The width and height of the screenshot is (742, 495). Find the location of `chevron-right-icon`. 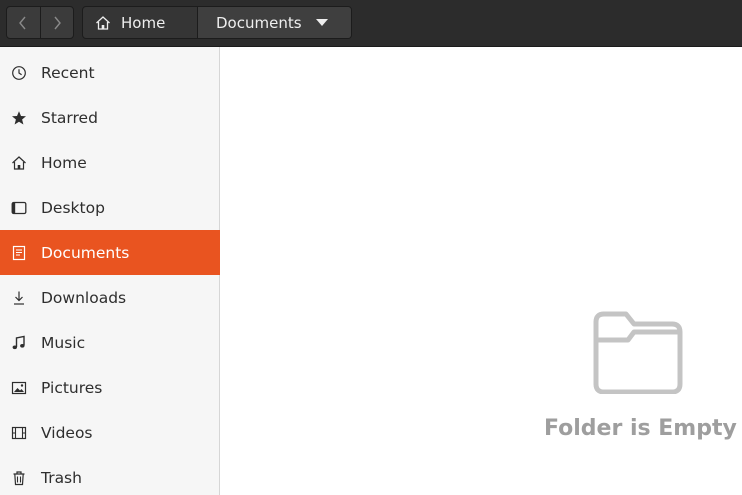

chevron-right-icon is located at coordinates (57, 22).